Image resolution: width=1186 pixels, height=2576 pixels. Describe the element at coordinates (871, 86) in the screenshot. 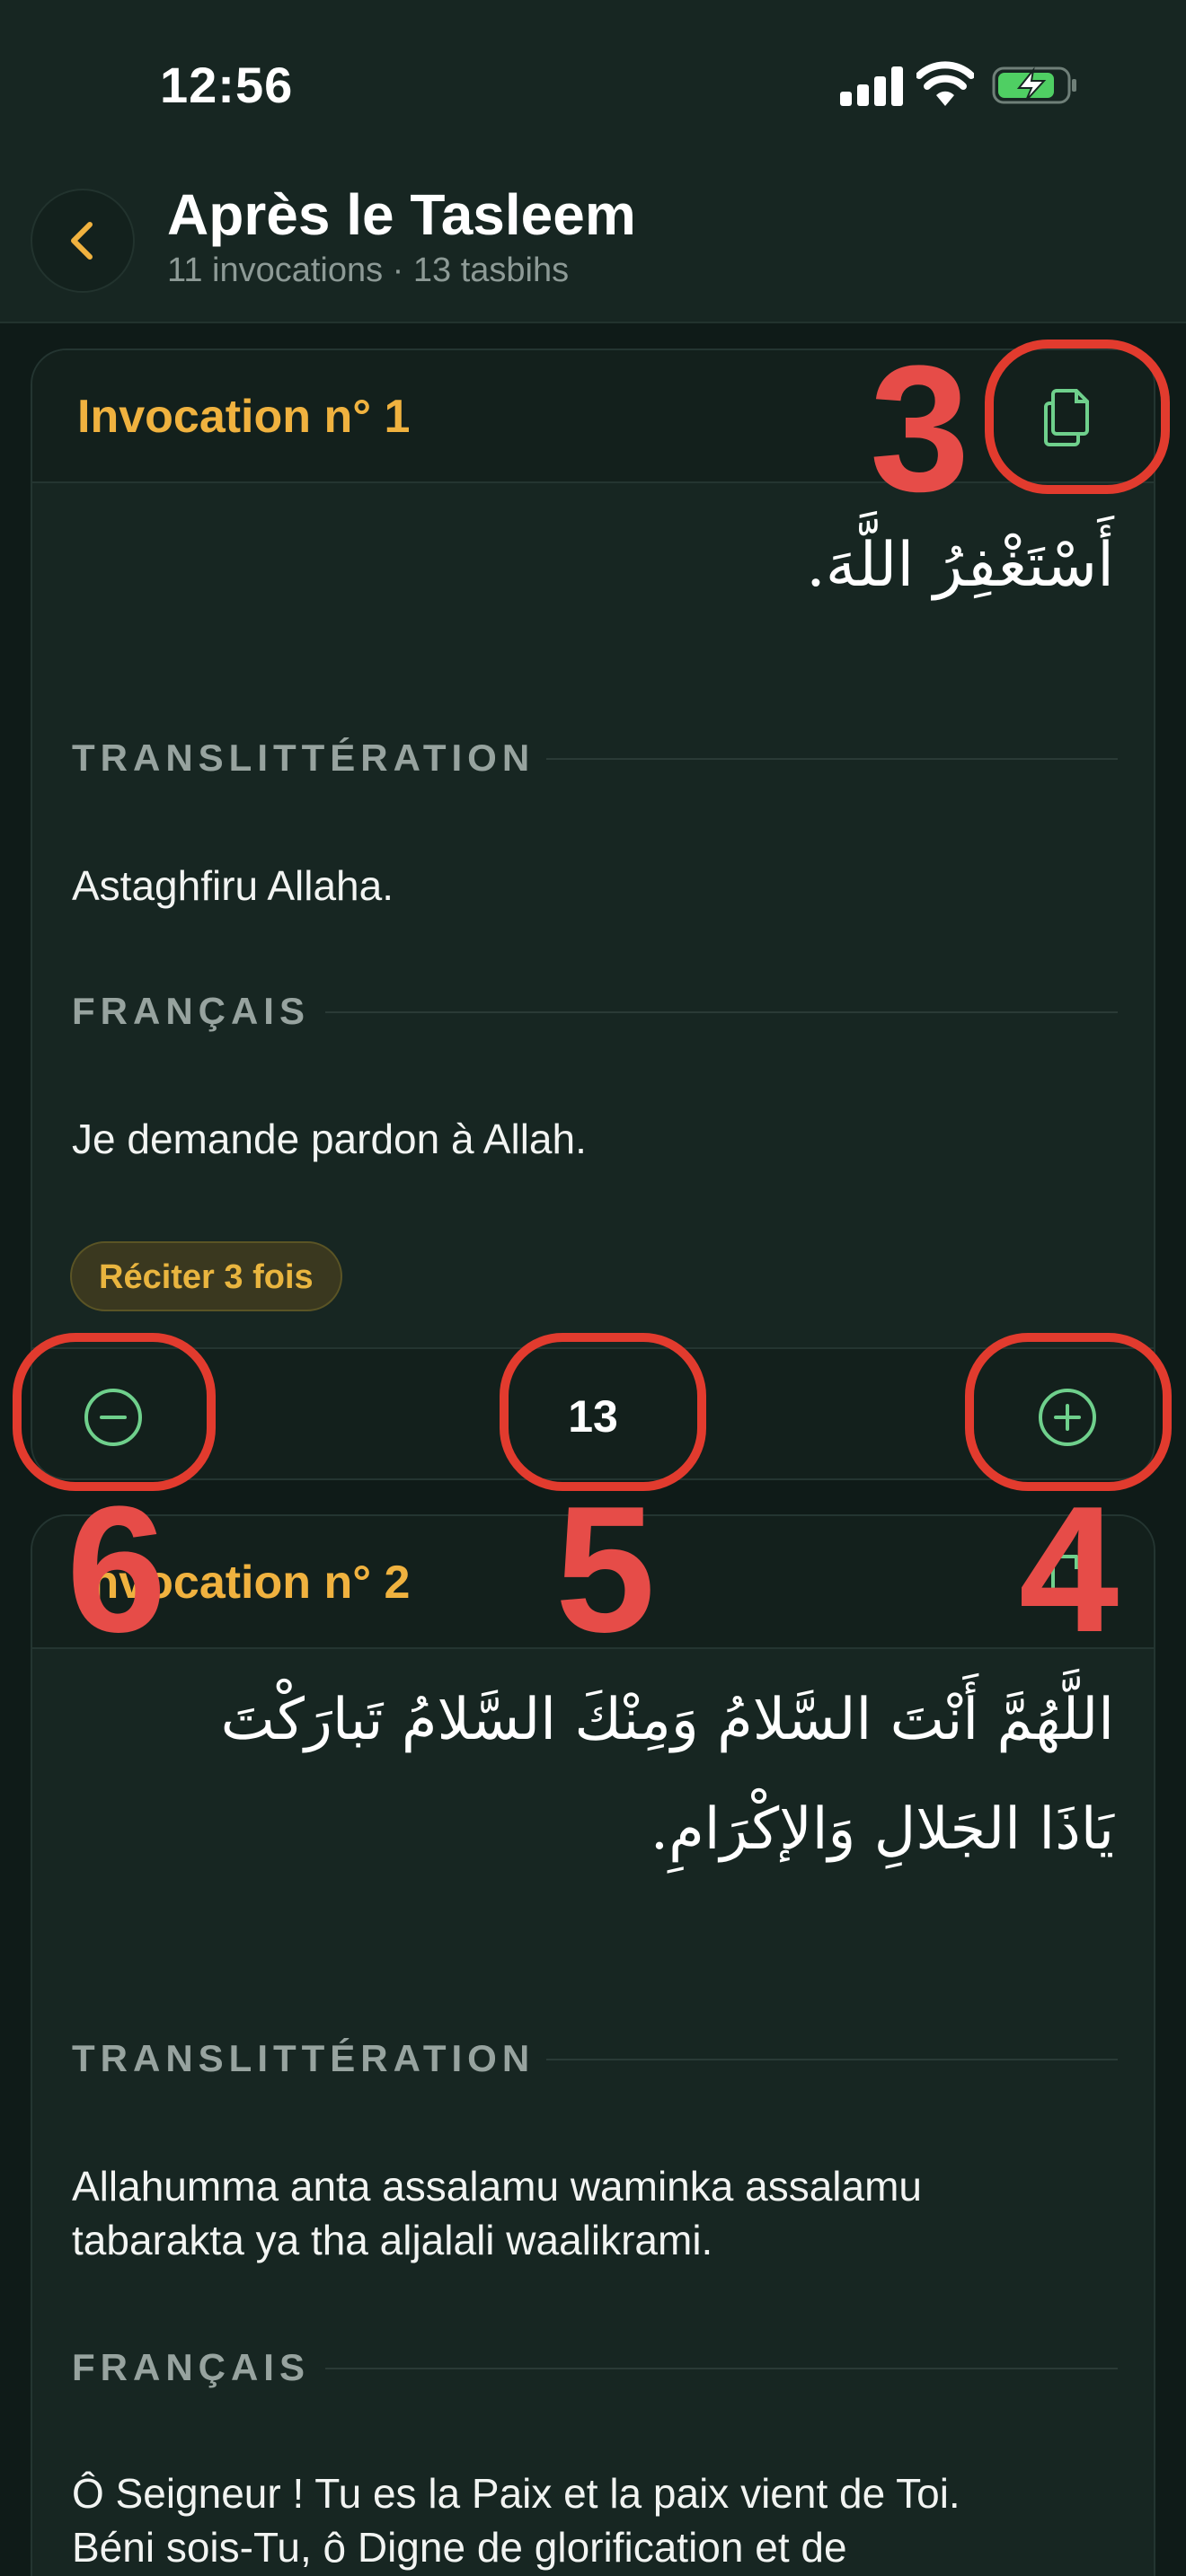

I see `cellular-signal-icon` at that location.